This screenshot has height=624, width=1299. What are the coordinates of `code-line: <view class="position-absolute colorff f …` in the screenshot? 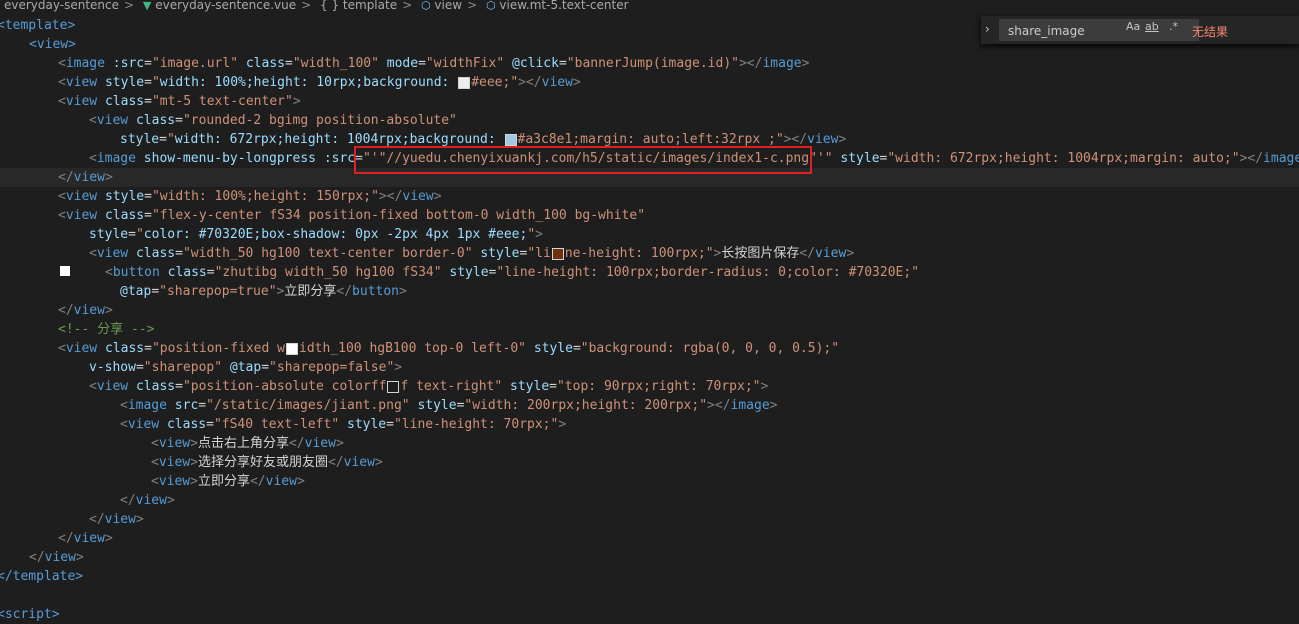 It's located at (429, 386).